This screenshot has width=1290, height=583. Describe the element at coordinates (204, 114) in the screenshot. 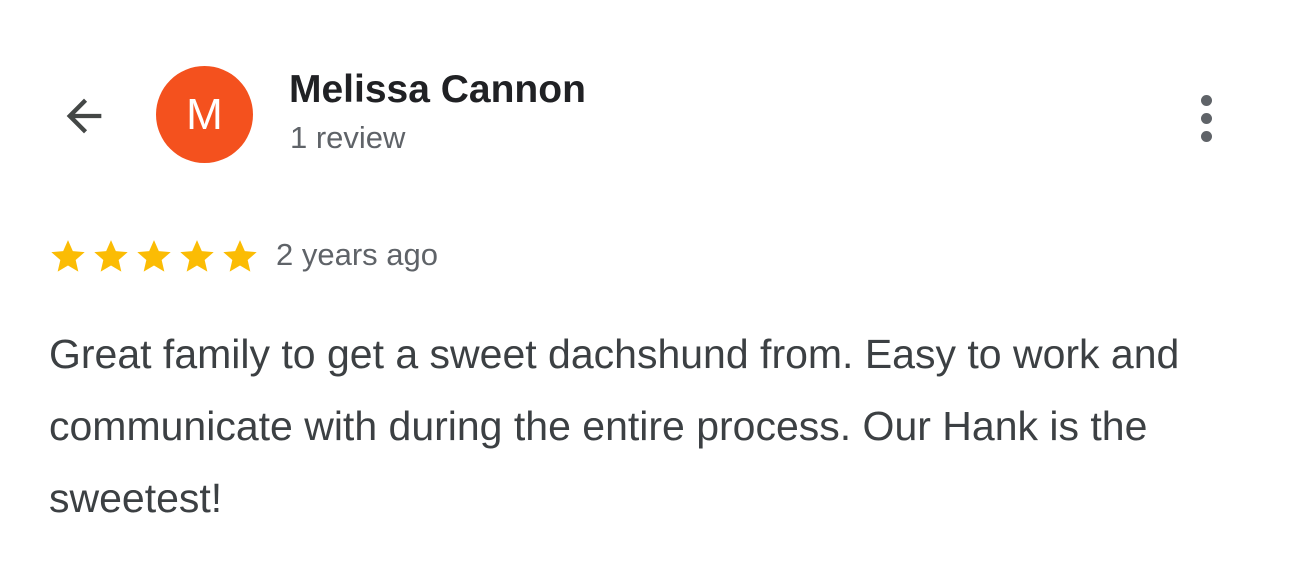

I see `avatar: M` at that location.